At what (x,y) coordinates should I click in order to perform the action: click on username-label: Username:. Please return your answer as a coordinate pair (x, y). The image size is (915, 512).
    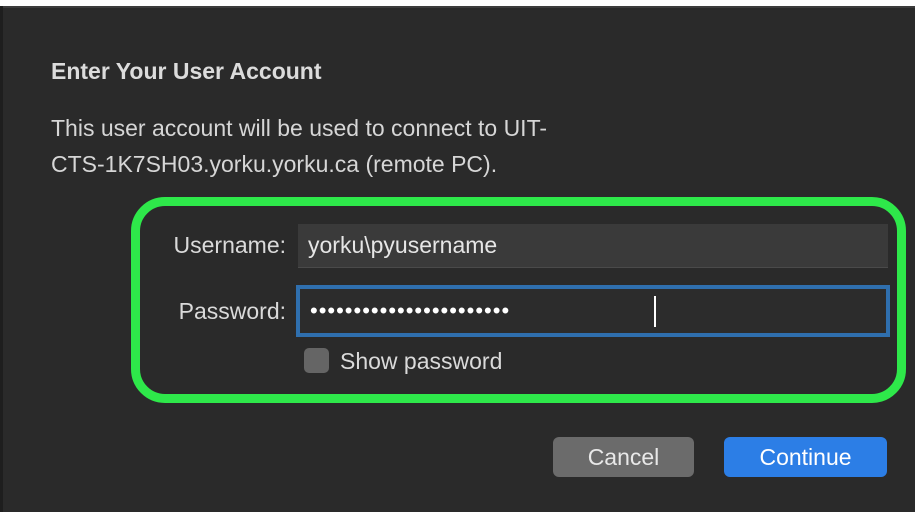
    Looking at the image, I should click on (229, 245).